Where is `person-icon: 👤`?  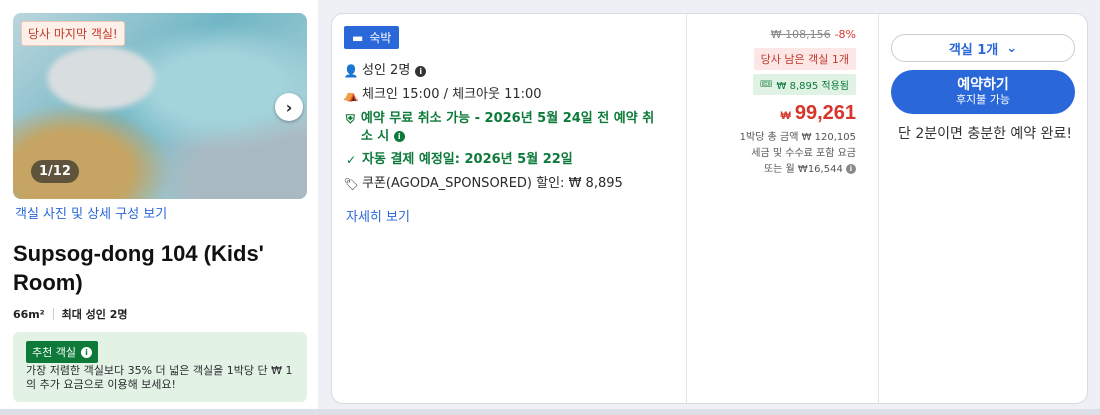
person-icon: 👤 is located at coordinates (351, 71).